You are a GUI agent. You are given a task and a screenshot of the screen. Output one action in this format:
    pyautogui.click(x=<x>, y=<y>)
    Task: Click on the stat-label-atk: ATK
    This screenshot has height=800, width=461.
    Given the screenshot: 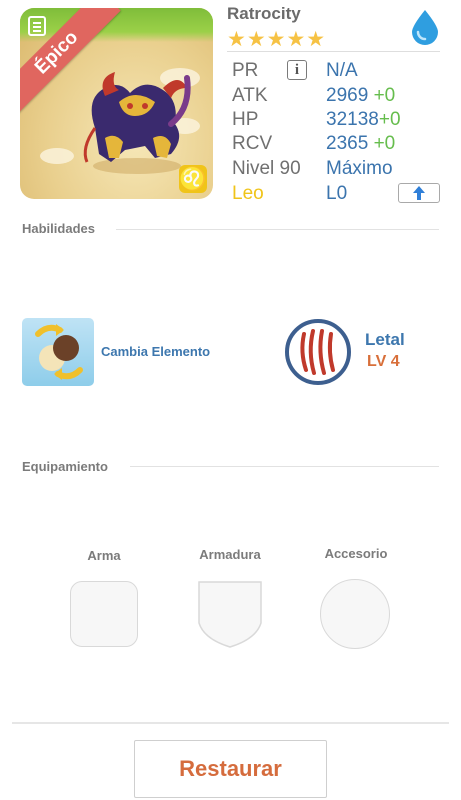 What is the action you would take?
    pyautogui.click(x=250, y=95)
    